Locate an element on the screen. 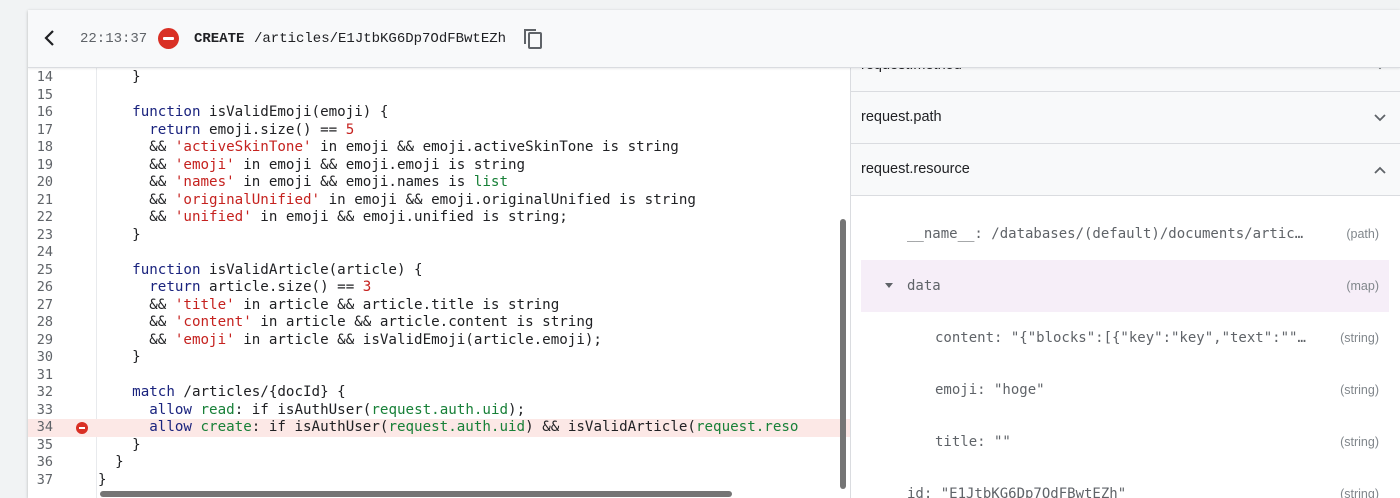 The width and height of the screenshot is (1400, 498). chevron-left-icon is located at coordinates (50, 38).